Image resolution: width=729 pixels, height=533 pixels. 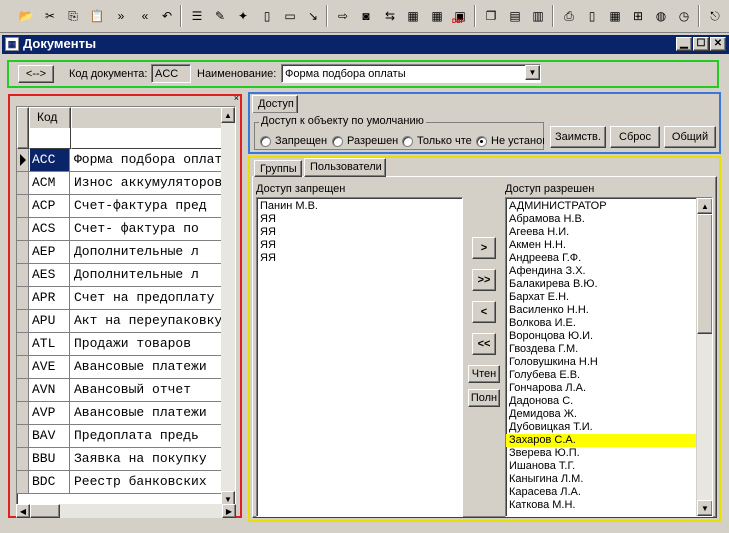 What do you see at coordinates (126, 298) in the screenshot?
I see `table-row: APR Счет на предоплату` at bounding box center [126, 298].